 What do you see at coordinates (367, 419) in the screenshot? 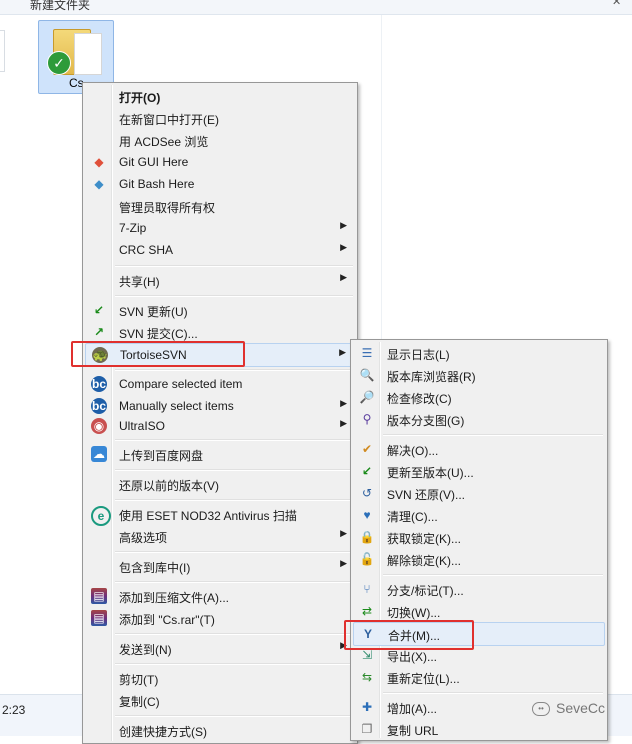
I see `revision-graph-icon: ⚲` at bounding box center [367, 419].